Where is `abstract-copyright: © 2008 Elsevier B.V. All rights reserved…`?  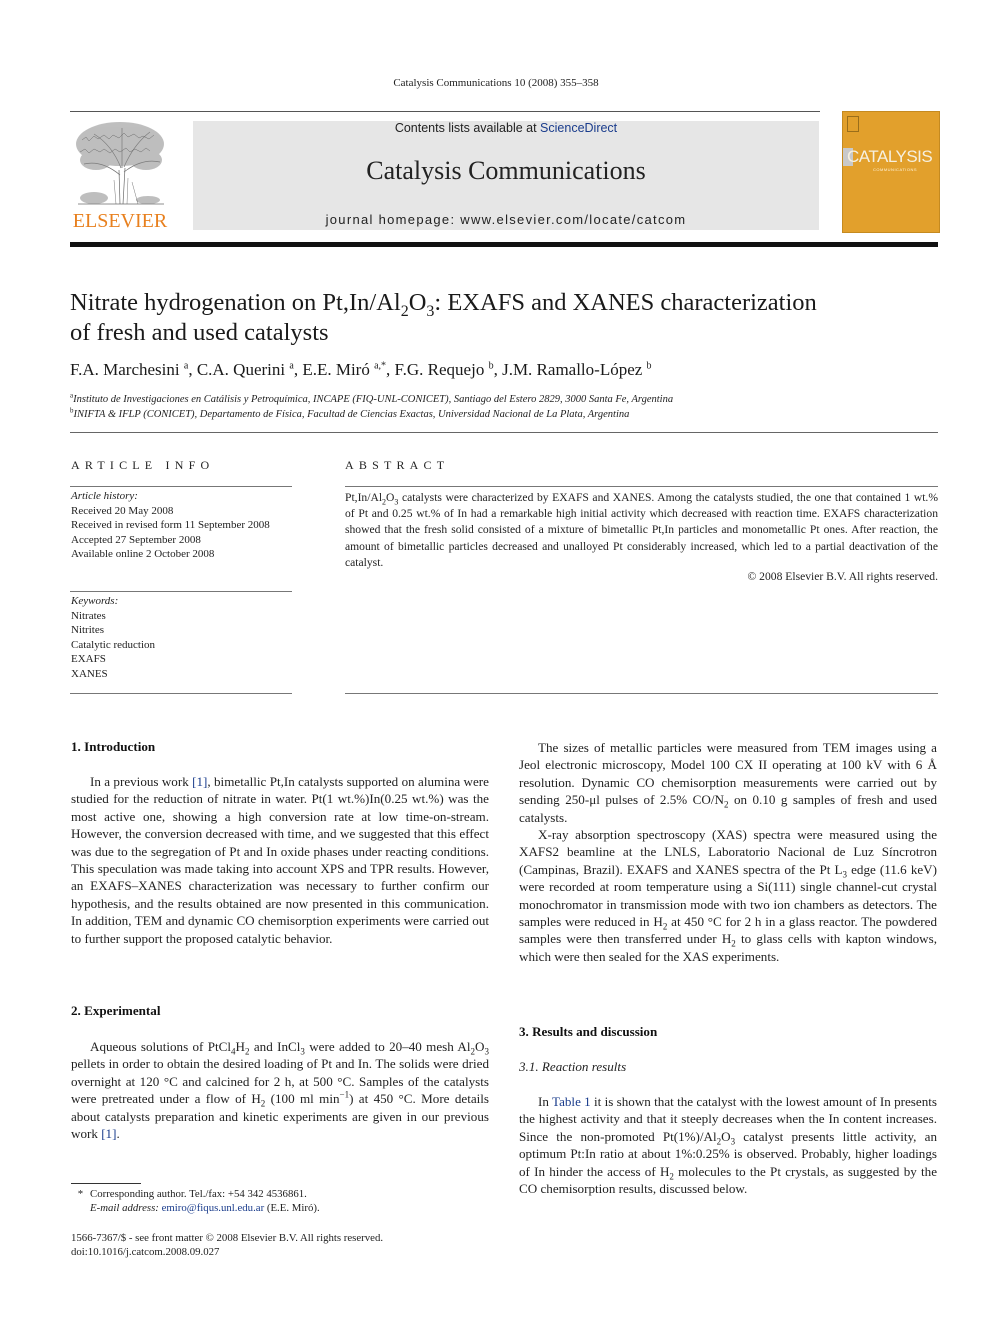
abstract-copyright: © 2008 Elsevier B.V. All rights reserved… is located at coordinates (842, 576).